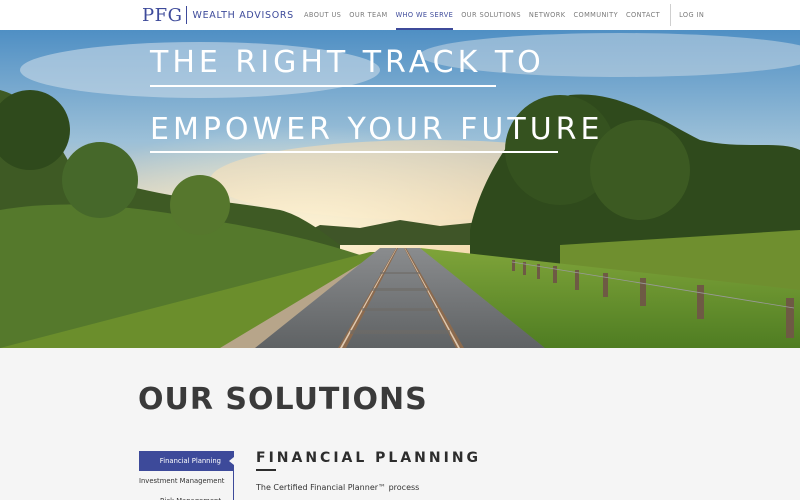  I want to click on hero-heading-line-1: THE RIGHT TRACK TO, so click(347, 62).